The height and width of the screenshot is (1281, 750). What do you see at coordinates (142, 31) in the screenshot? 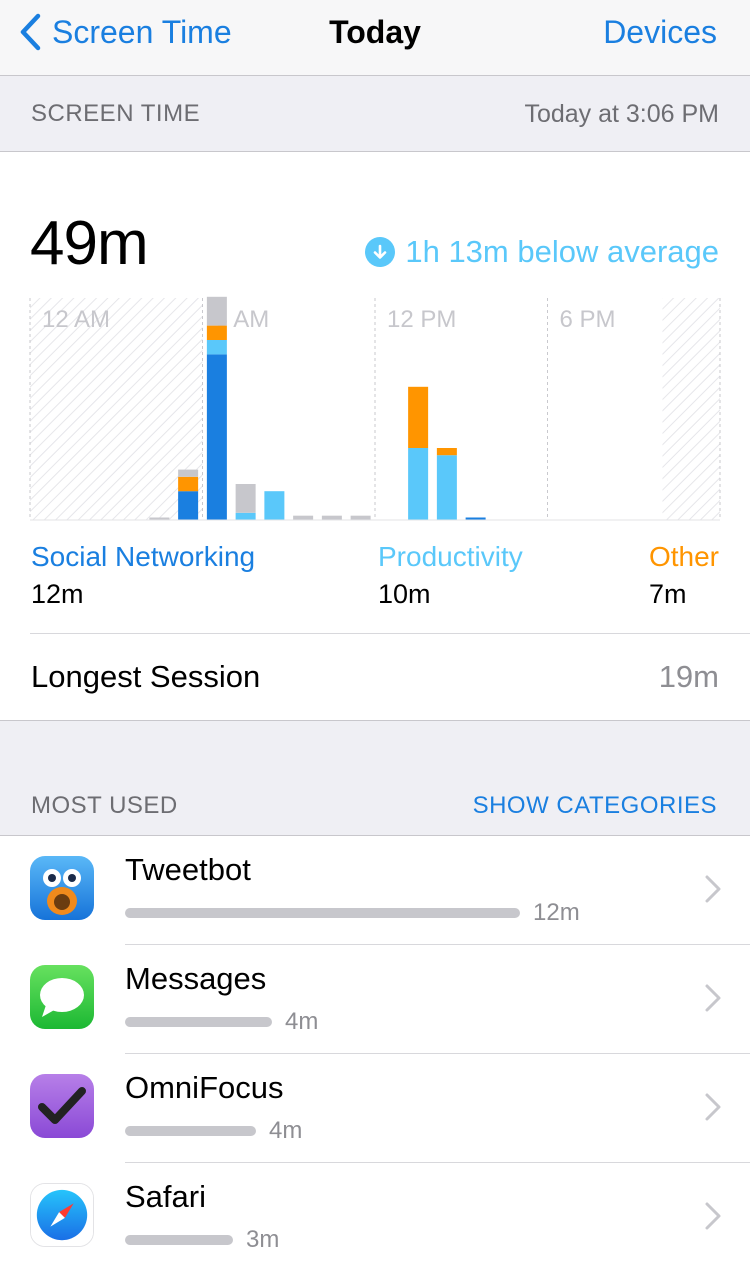
I see `back-button-label: Screen Time` at bounding box center [142, 31].